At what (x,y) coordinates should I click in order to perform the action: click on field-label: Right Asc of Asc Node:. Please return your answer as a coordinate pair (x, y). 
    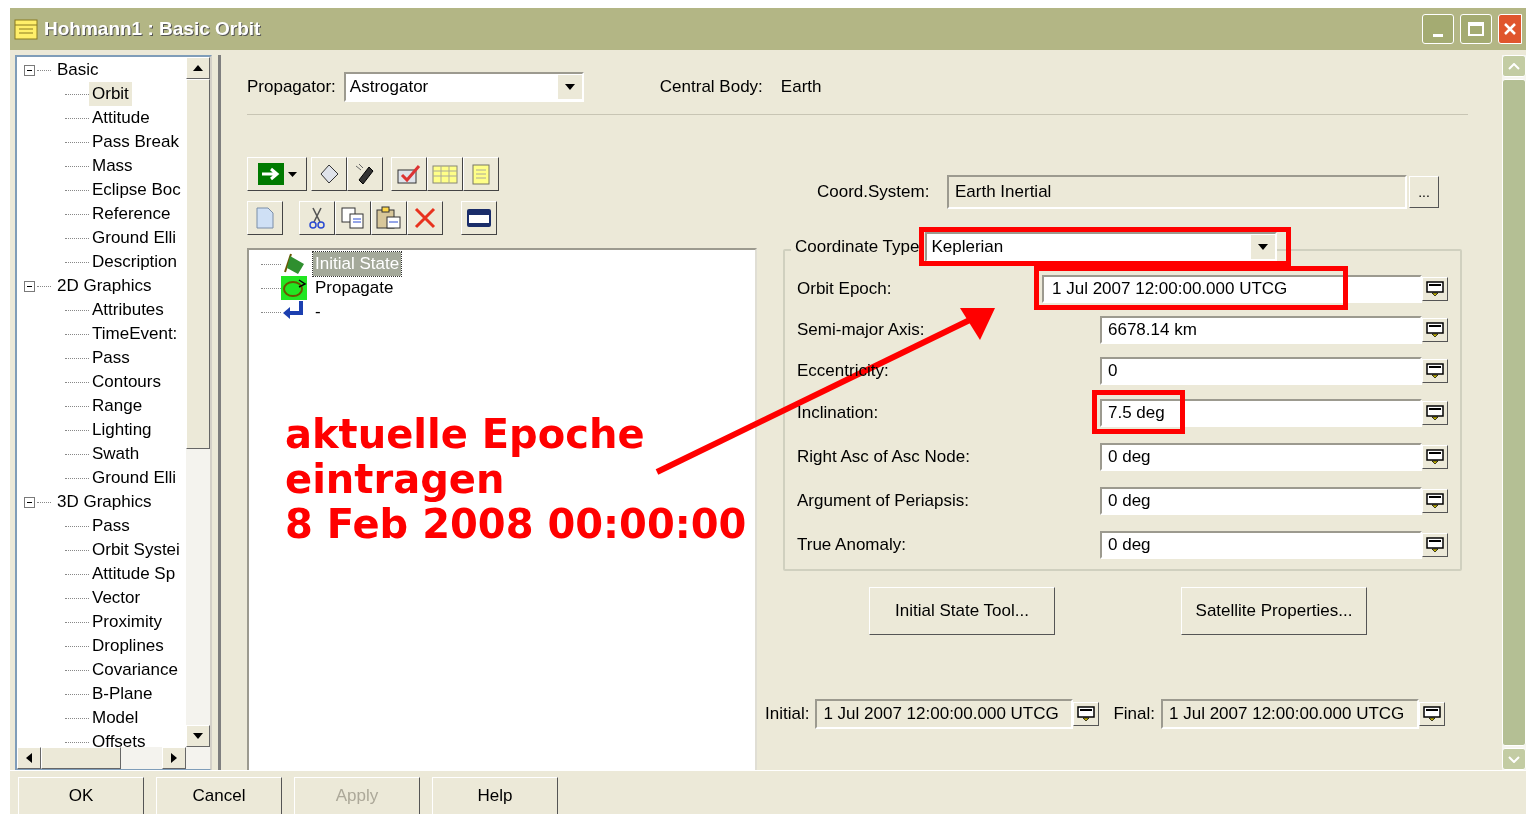
    Looking at the image, I should click on (883, 457).